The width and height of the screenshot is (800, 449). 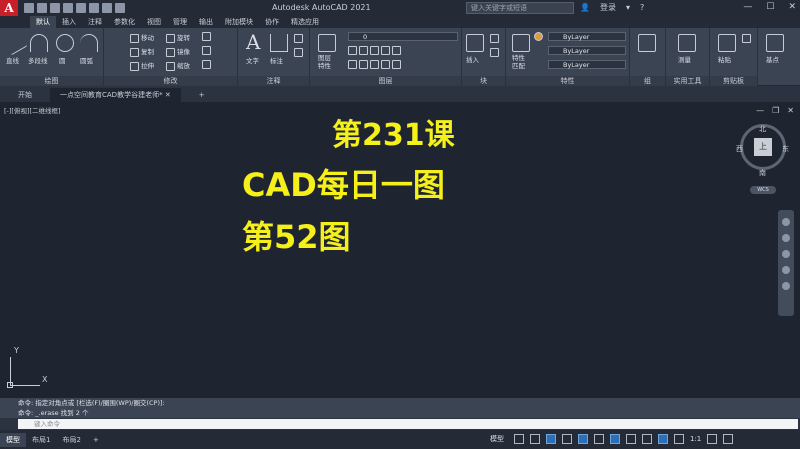 What do you see at coordinates (81, 8) in the screenshot?
I see `upload-icon` at bounding box center [81, 8].